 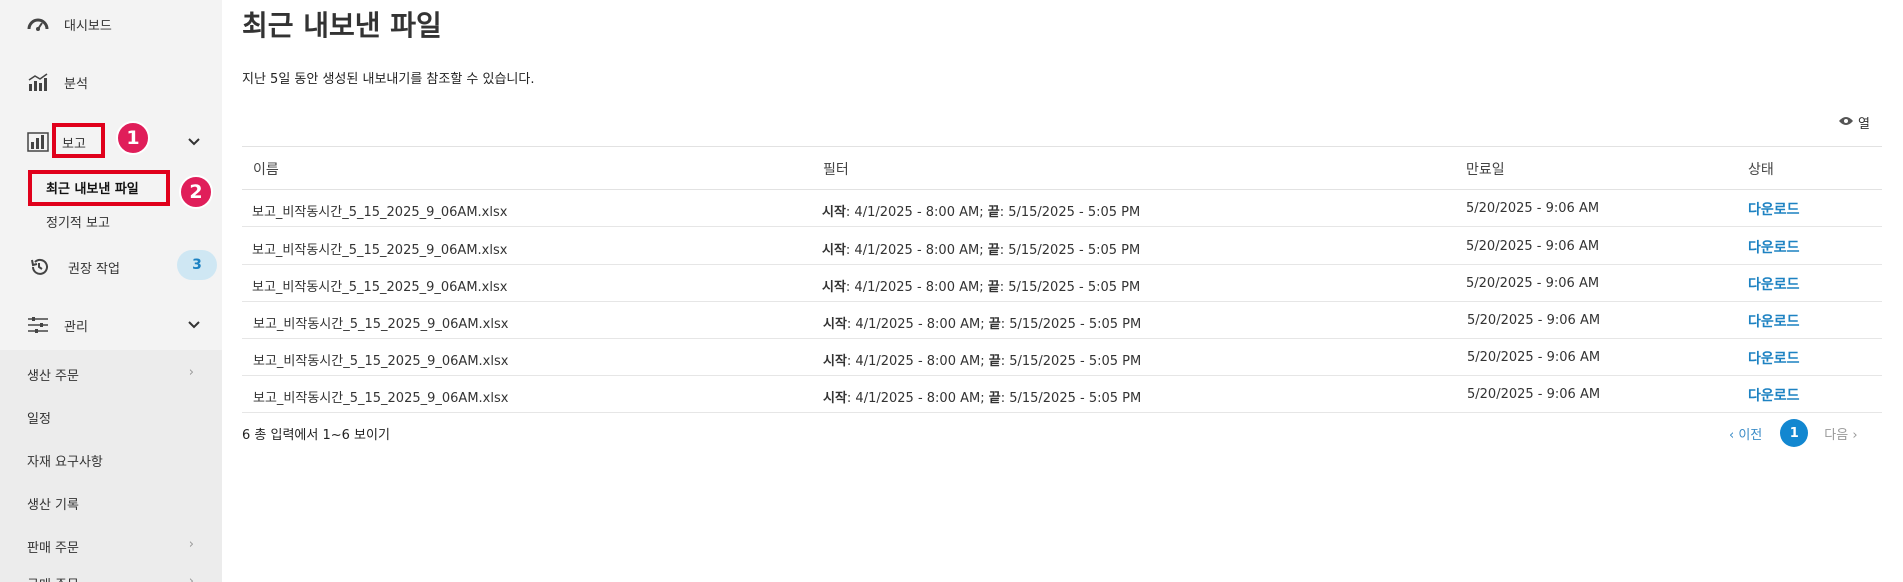 I want to click on sidebar-item-manage: 관리, so click(x=111, y=325).